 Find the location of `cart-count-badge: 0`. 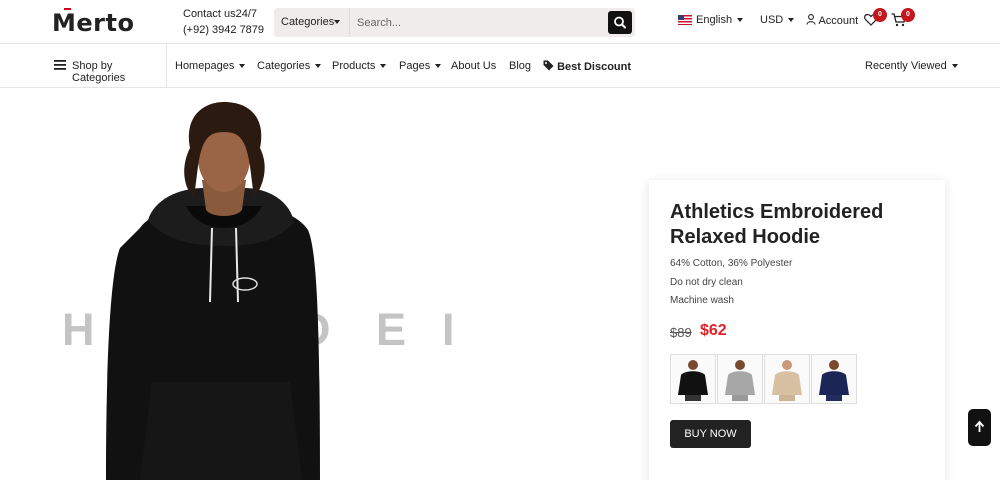

cart-count-badge: 0 is located at coordinates (908, 15).